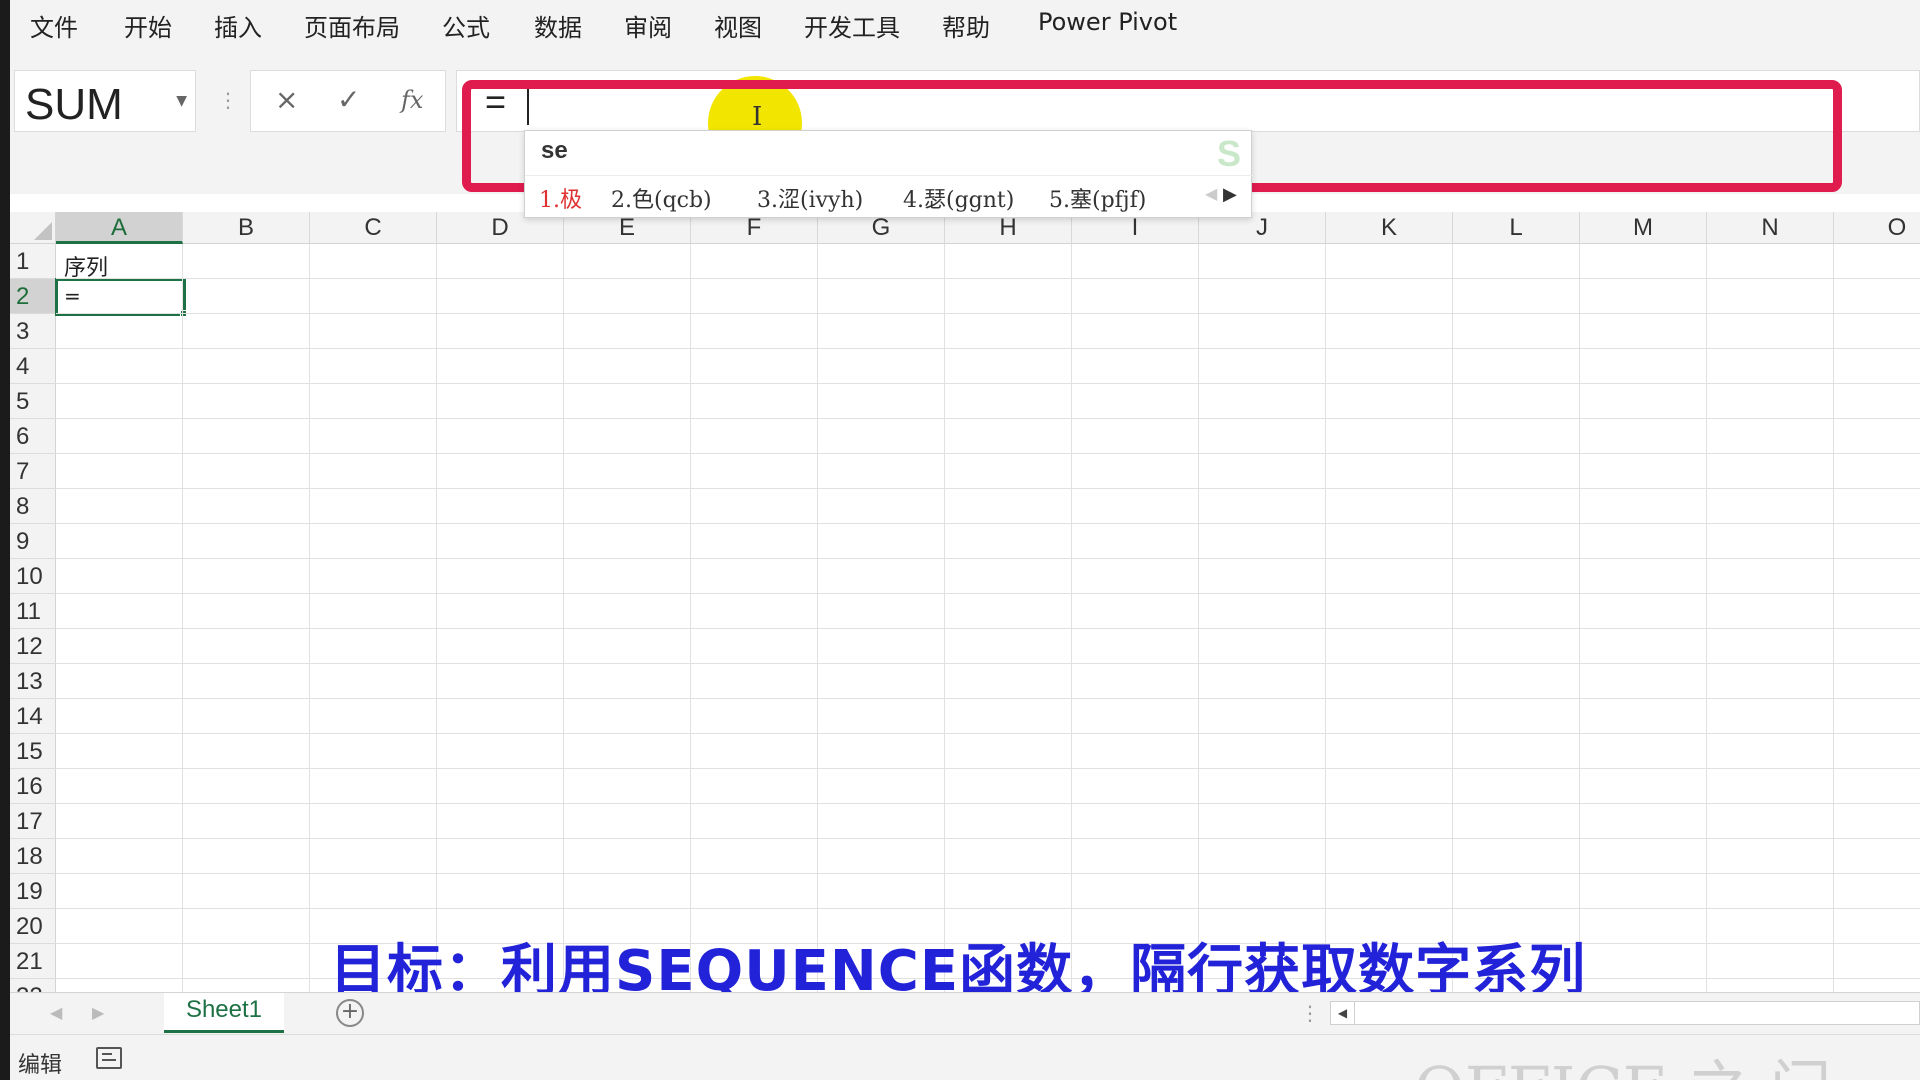 This screenshot has width=1920, height=1080. Describe the element at coordinates (224, 1013) in the screenshot. I see `tab-sheet1: Sheet1` at that location.